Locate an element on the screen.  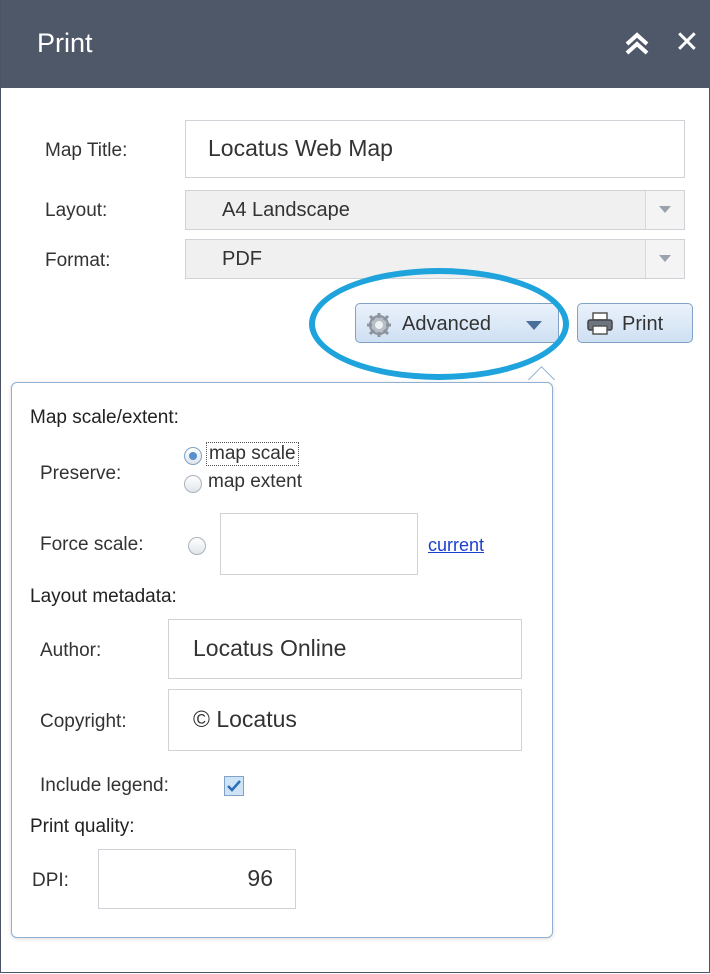
advanced-button: Advanced is located at coordinates (457, 323).